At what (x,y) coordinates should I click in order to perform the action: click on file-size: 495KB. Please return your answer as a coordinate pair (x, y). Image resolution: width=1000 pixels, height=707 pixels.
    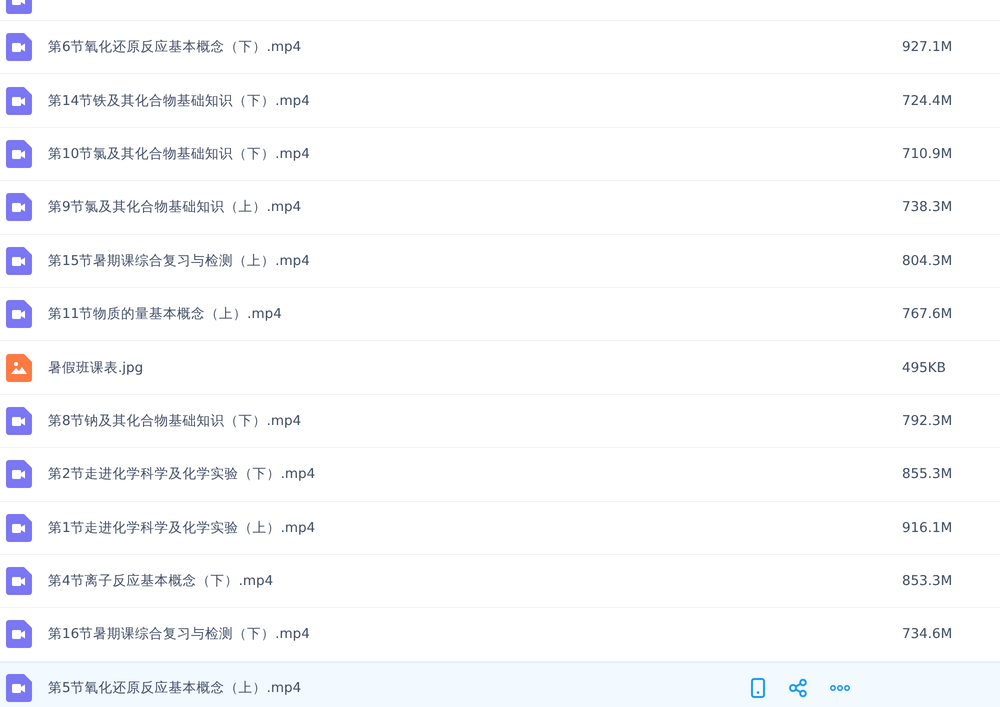
    Looking at the image, I should click on (924, 368).